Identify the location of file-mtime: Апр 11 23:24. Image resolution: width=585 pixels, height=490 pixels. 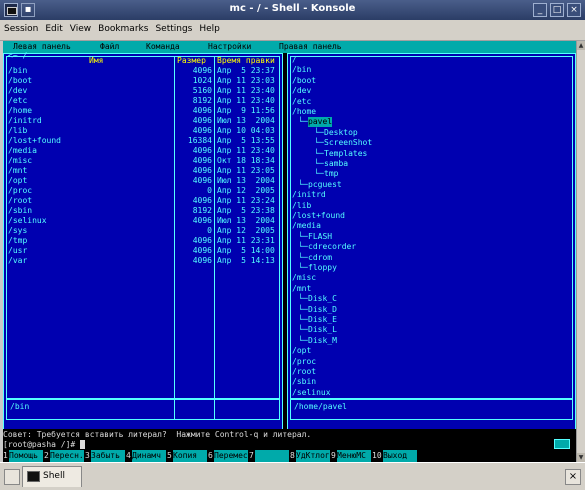
(246, 200).